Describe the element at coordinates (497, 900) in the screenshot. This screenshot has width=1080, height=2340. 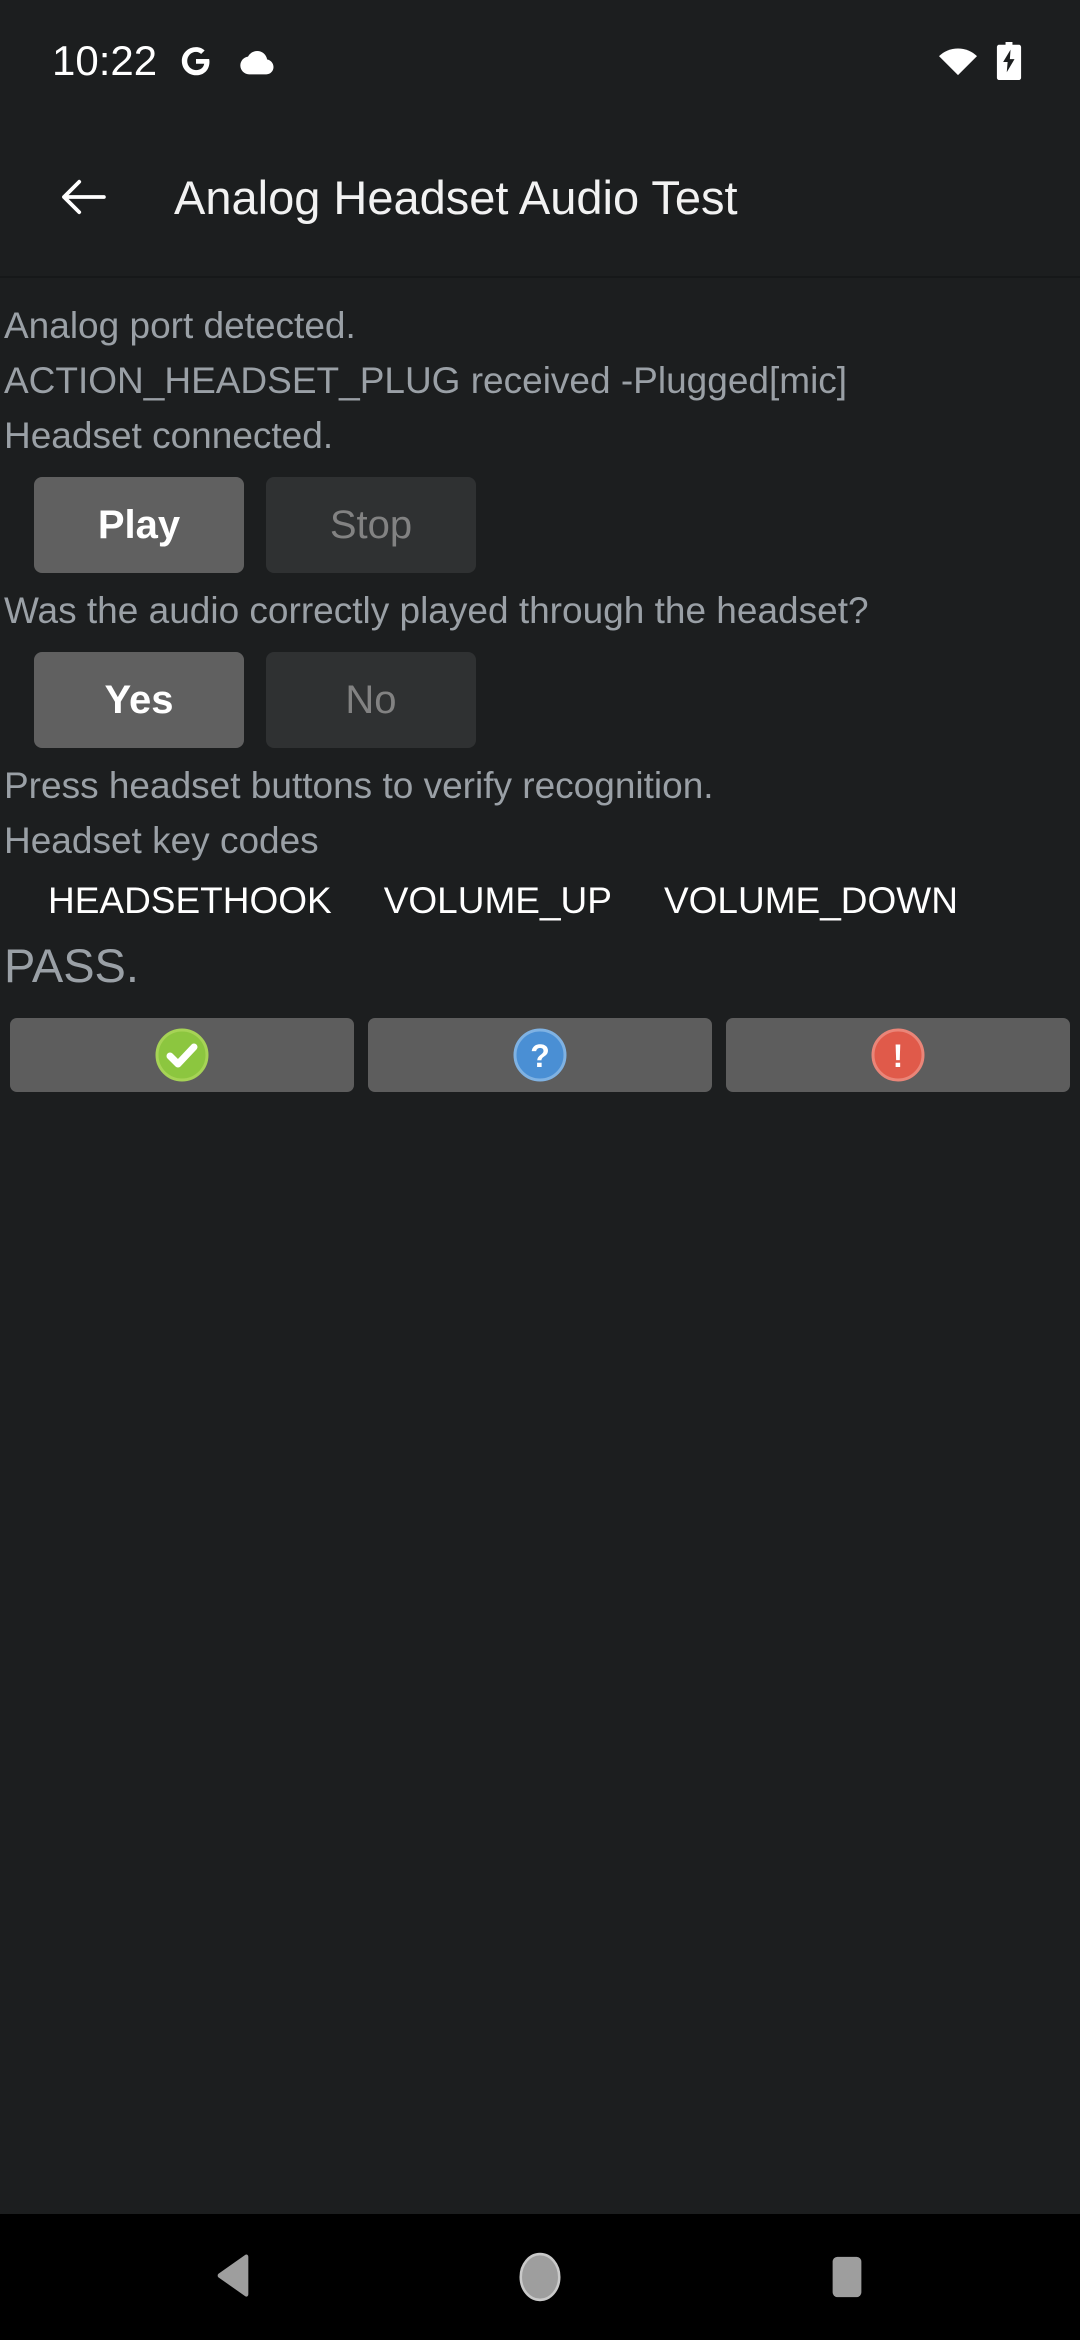
I see `keycode-volume-up: VOLUME_UP` at that location.